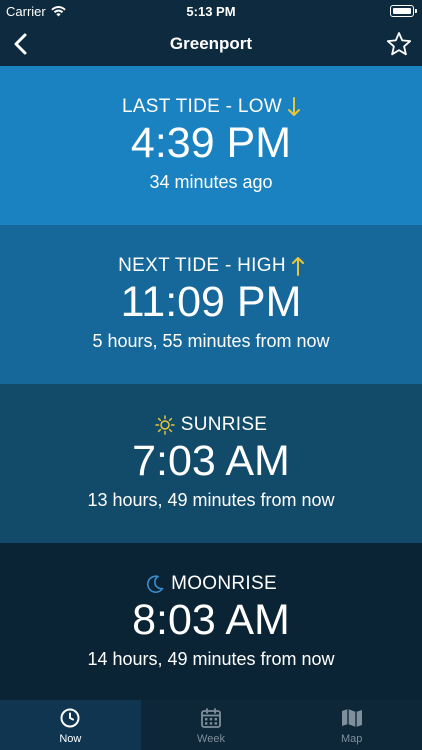 The width and height of the screenshot is (422, 750). I want to click on tab-bar: Now Week Map, so click(211, 725).